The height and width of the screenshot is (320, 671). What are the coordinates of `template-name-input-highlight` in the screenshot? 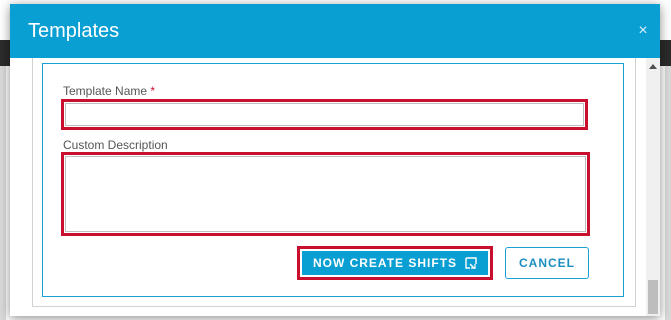 It's located at (324, 114).